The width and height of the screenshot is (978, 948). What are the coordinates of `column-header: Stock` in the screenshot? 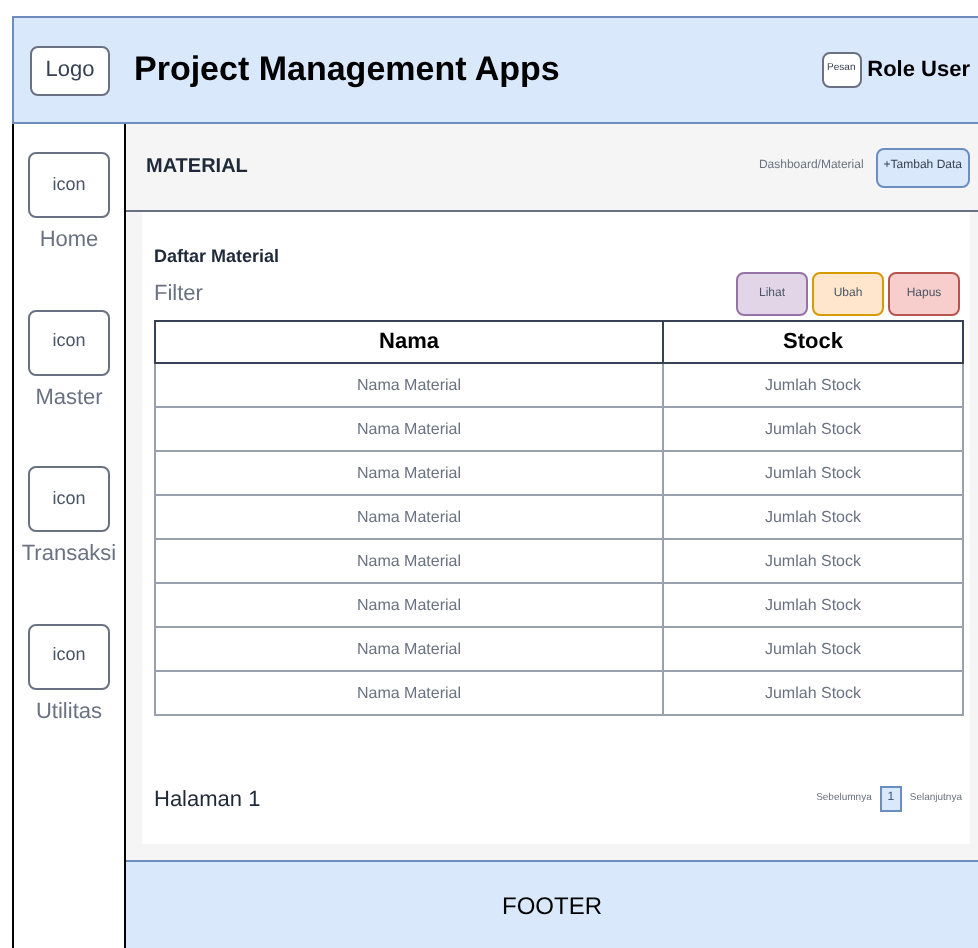 It's located at (813, 342).